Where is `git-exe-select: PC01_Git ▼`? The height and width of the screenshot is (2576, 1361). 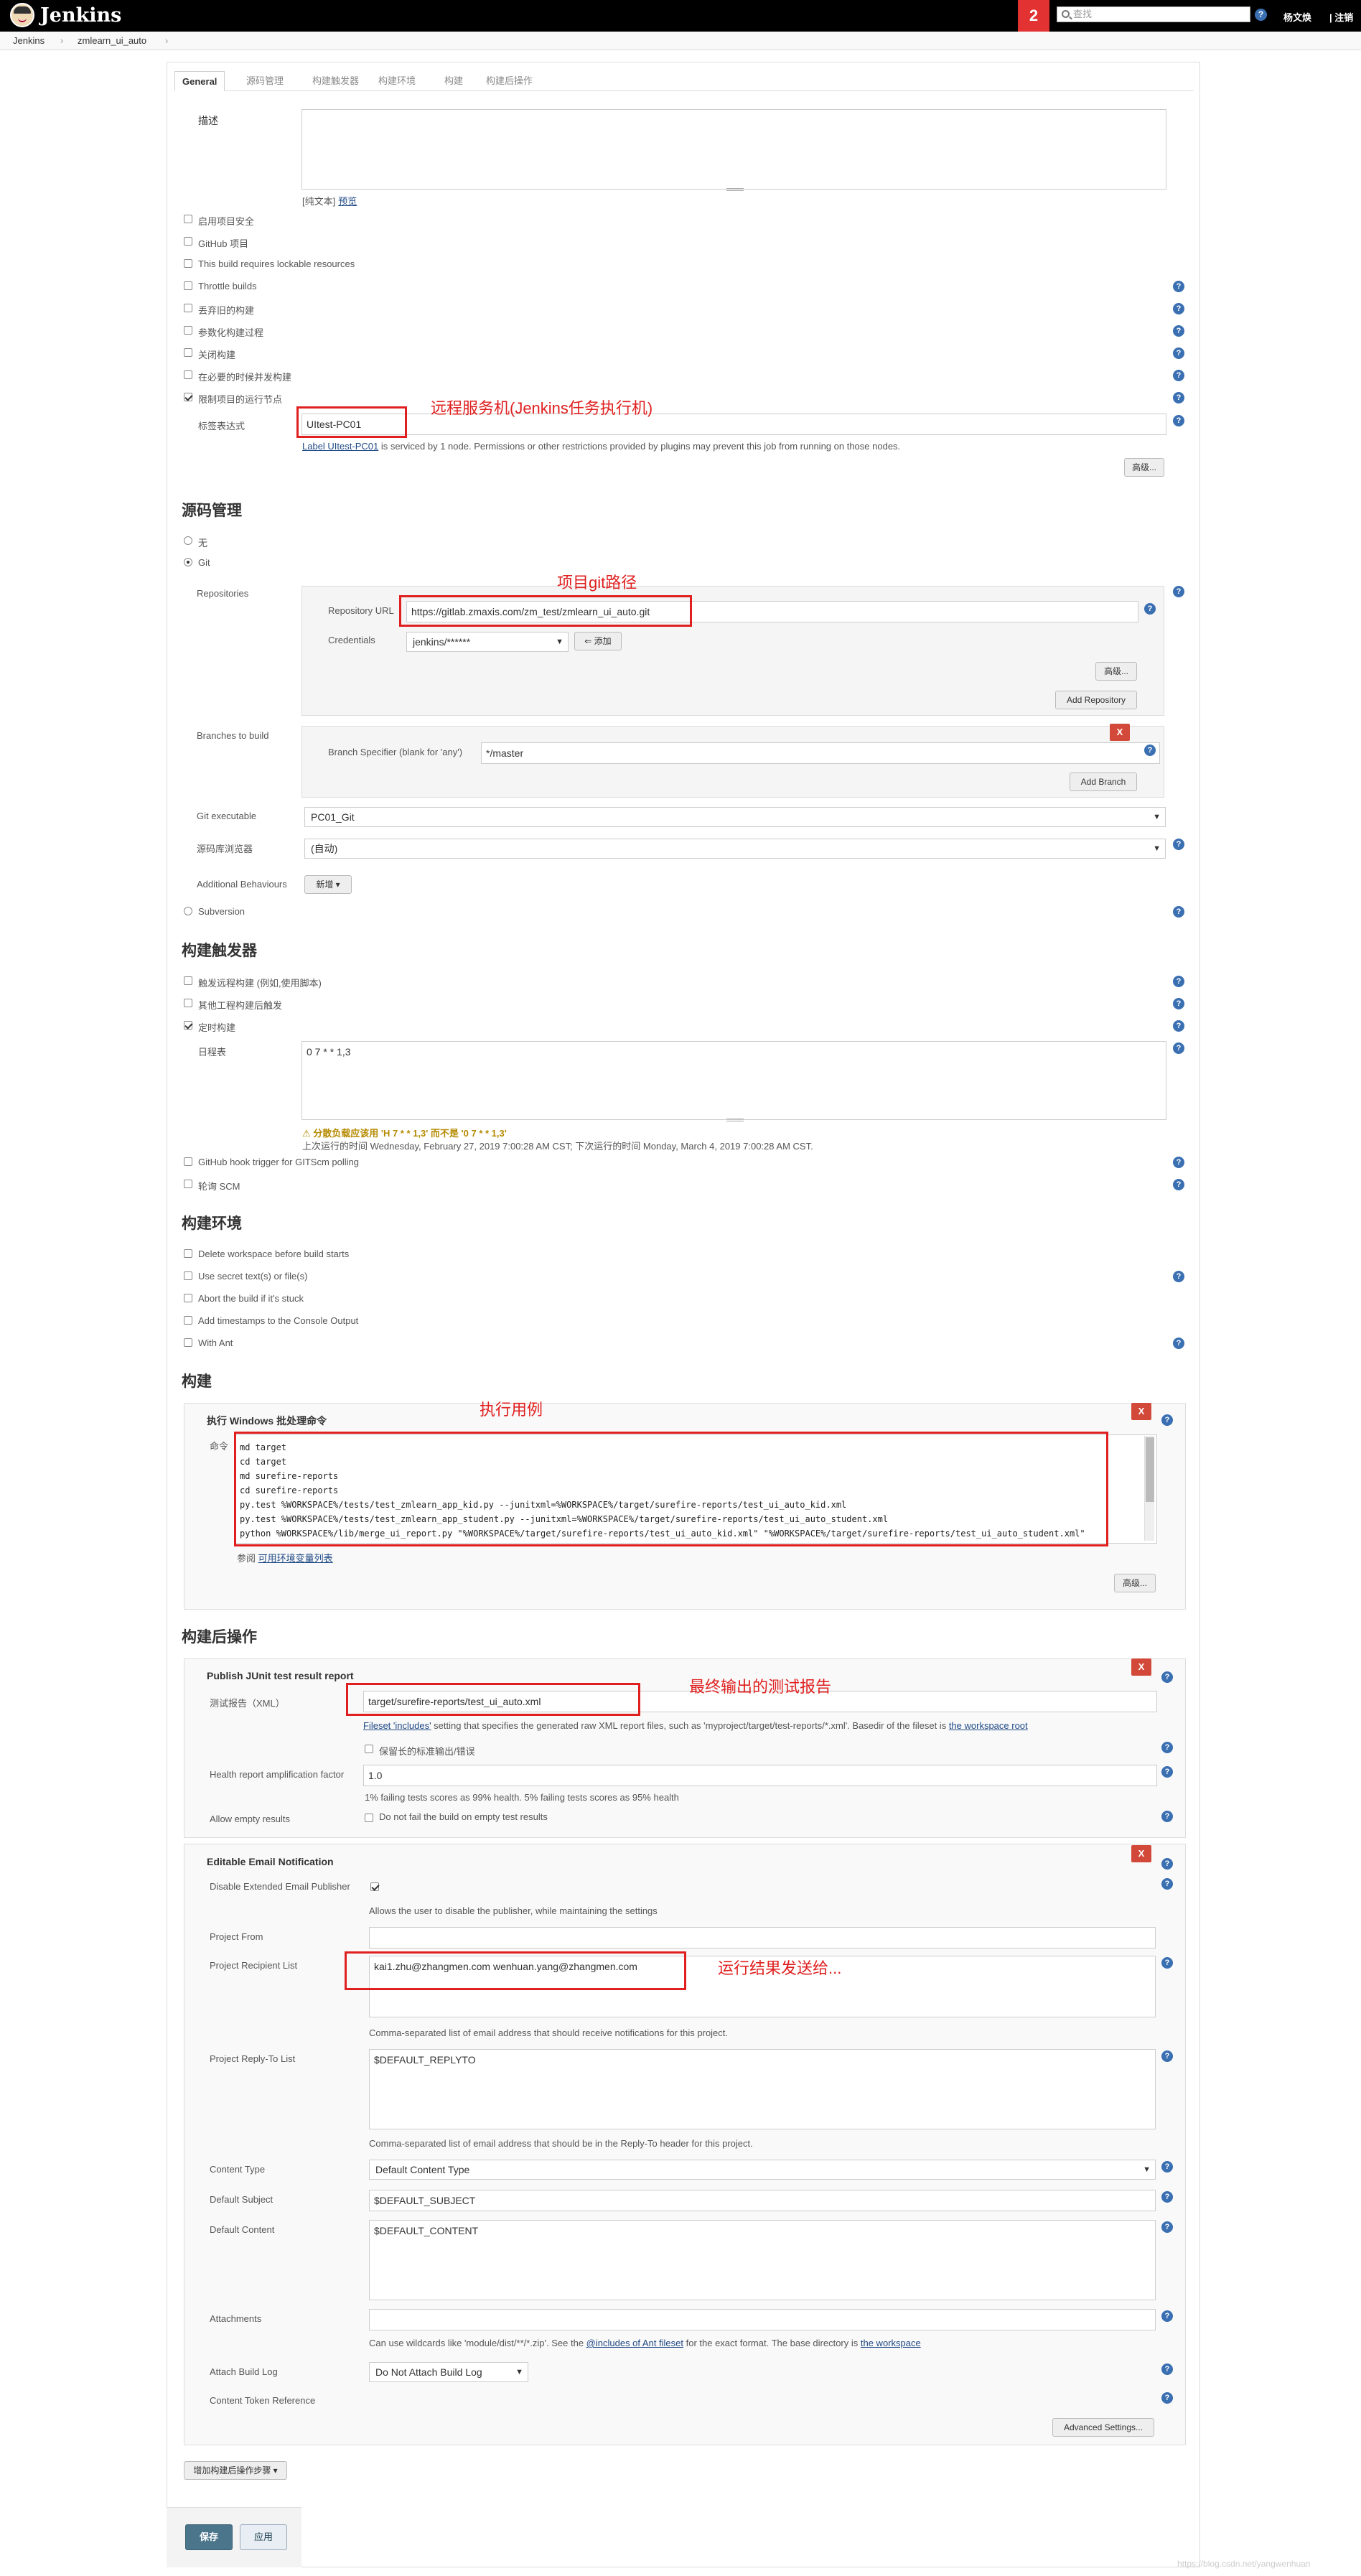 git-exe-select: PC01_Git ▼ is located at coordinates (735, 817).